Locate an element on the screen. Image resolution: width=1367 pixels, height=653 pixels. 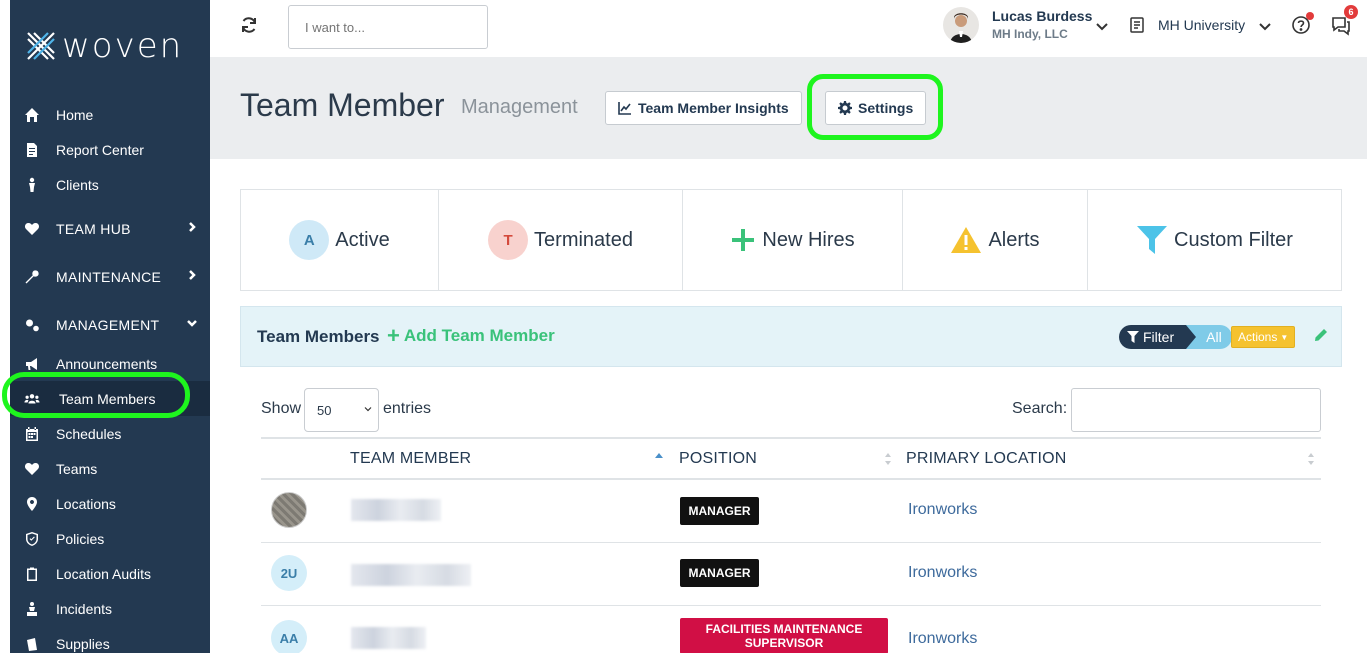
chat-badge: 6 is located at coordinates (1351, 12).